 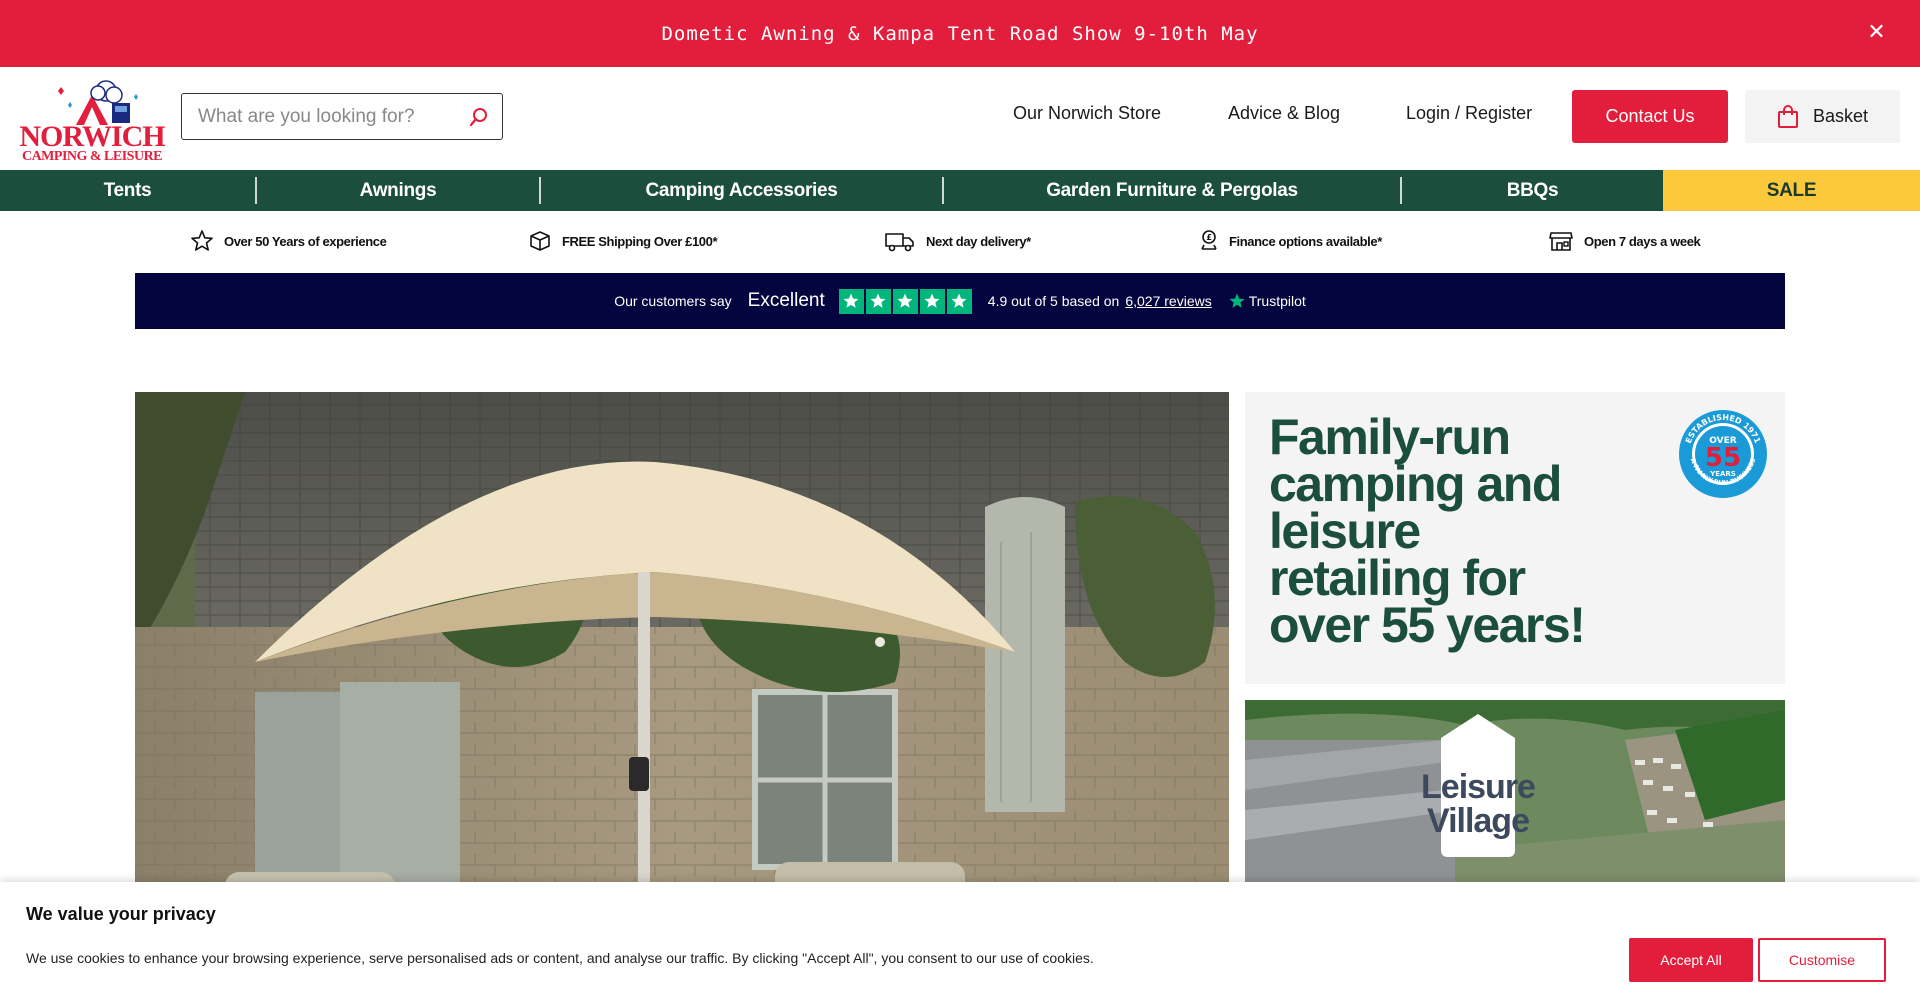 I want to click on truck-icon, so click(x=899, y=242).